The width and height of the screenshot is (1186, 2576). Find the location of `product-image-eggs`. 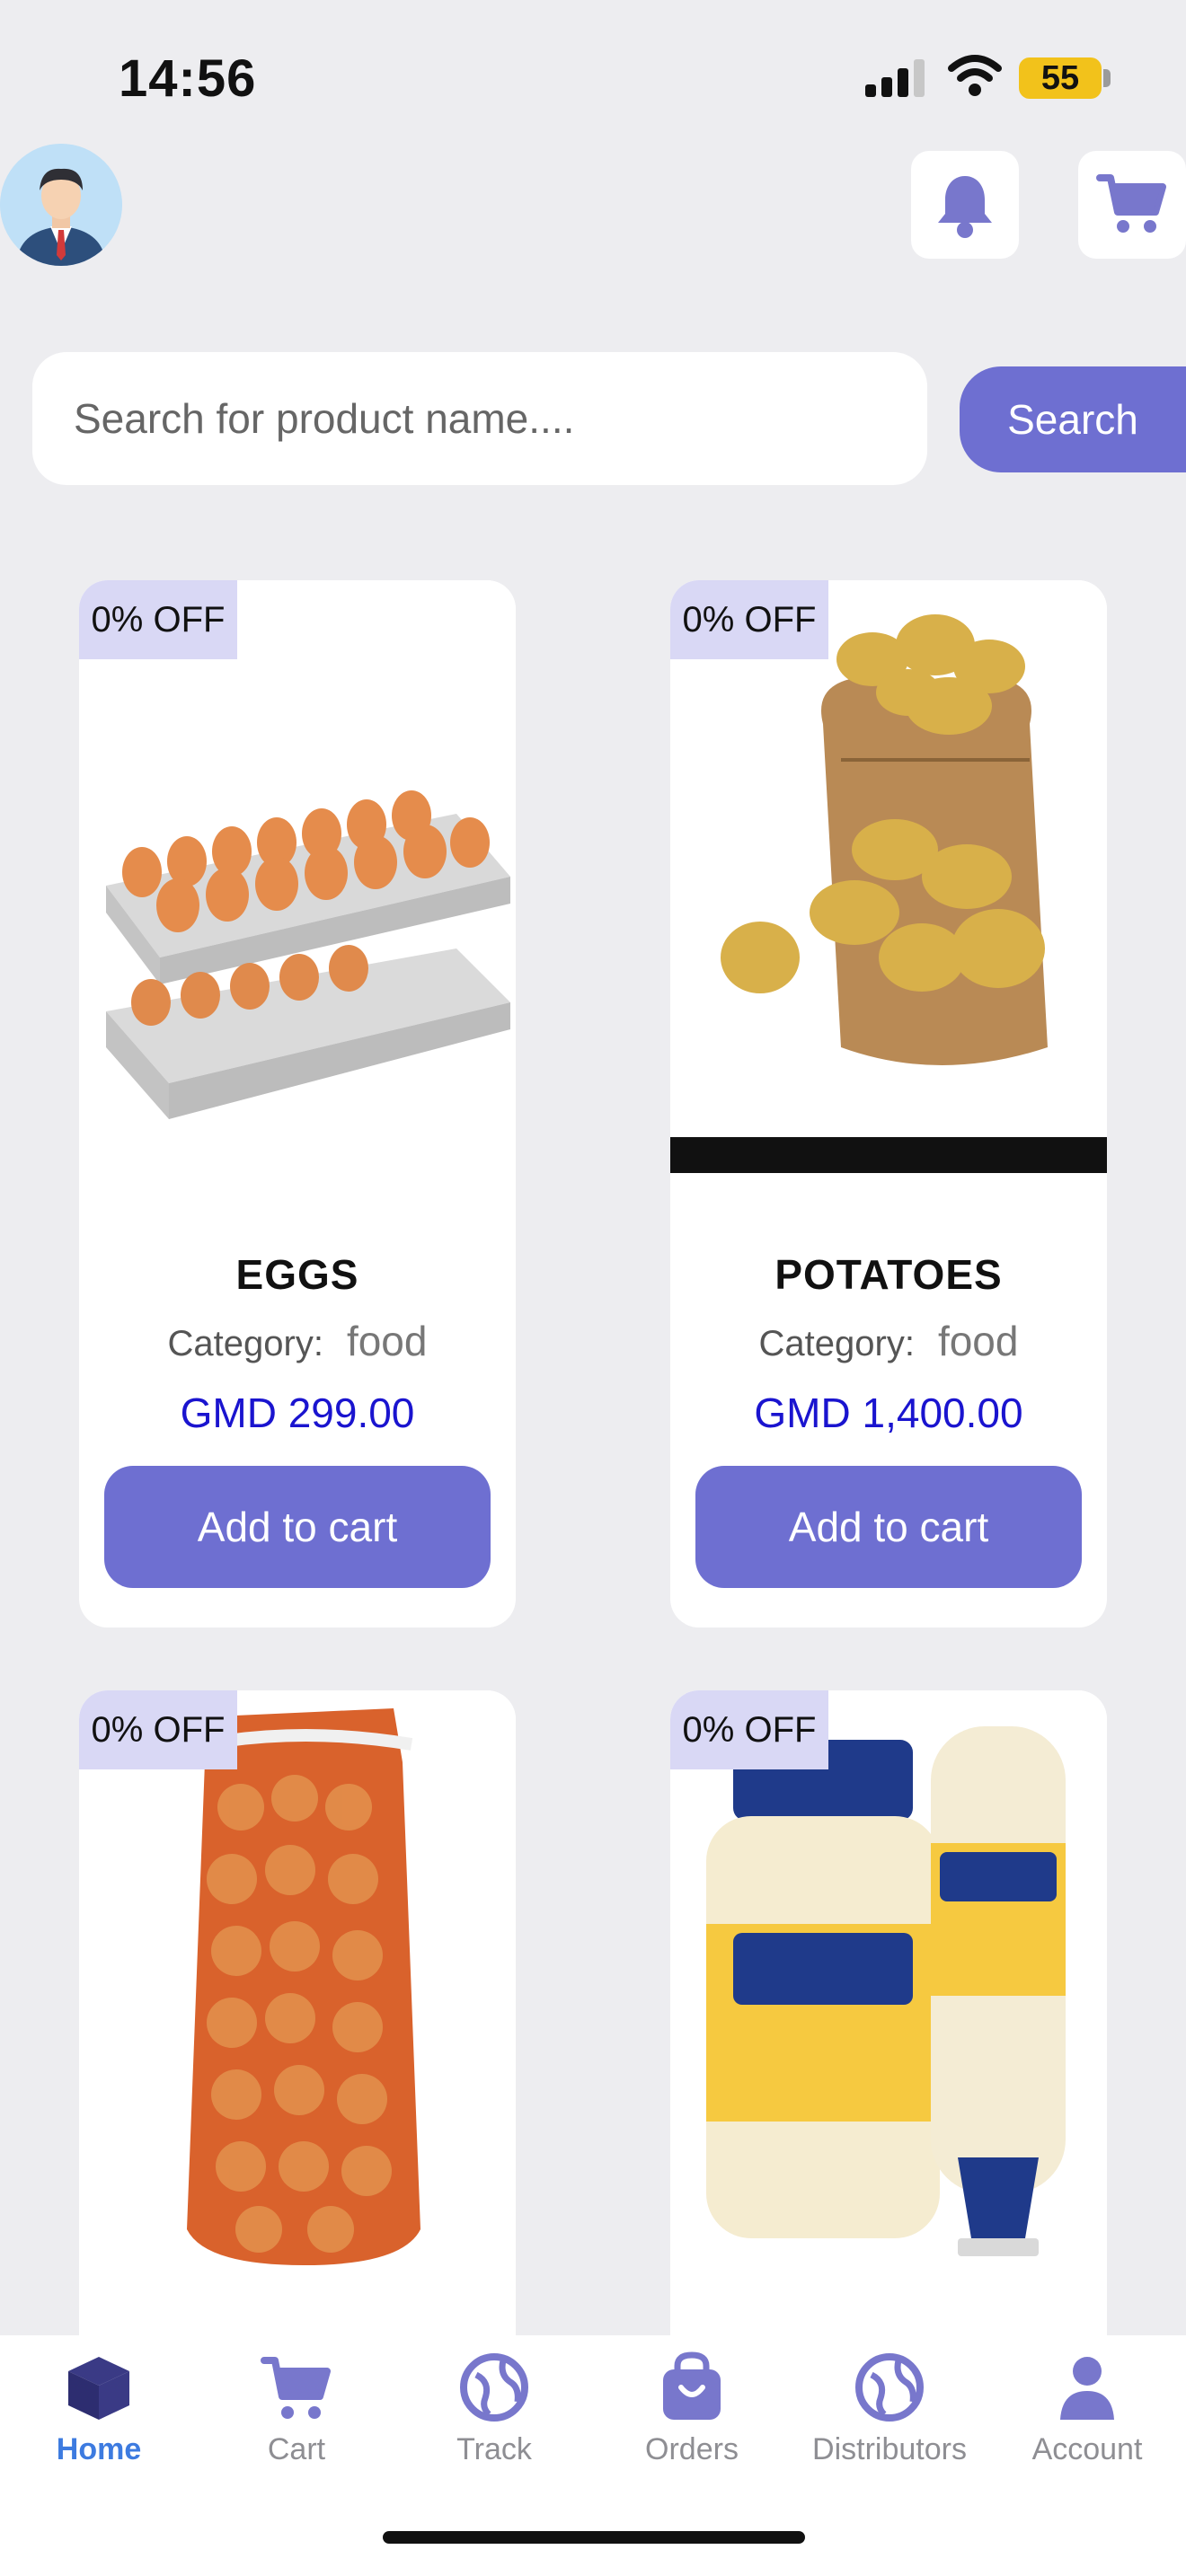

product-image-eggs is located at coordinates (297, 876).